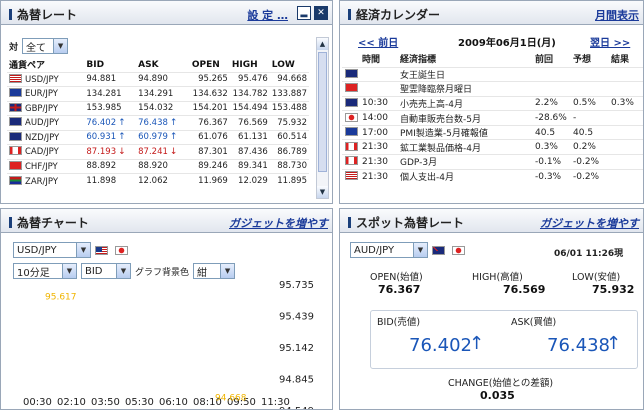 This screenshot has height=410, width=644. What do you see at coordinates (418, 60) in the screenshot?
I see `col-event: 経済指標` at bounding box center [418, 60].